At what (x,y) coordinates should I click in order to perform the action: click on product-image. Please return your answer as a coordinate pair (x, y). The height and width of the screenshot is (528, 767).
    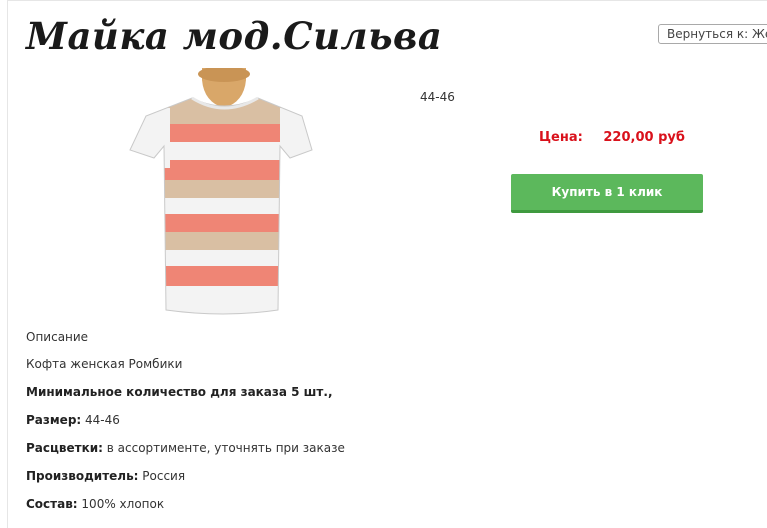
    Looking at the image, I should click on (225, 196).